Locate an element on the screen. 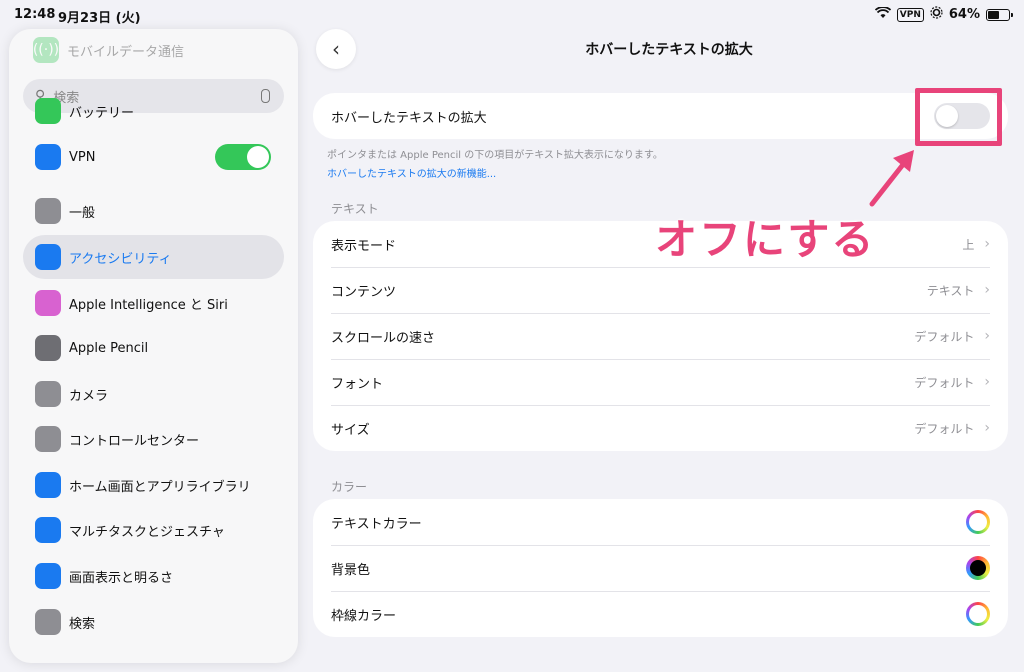 The width and height of the screenshot is (1024, 672). annotation-text: オフにする is located at coordinates (765, 239).